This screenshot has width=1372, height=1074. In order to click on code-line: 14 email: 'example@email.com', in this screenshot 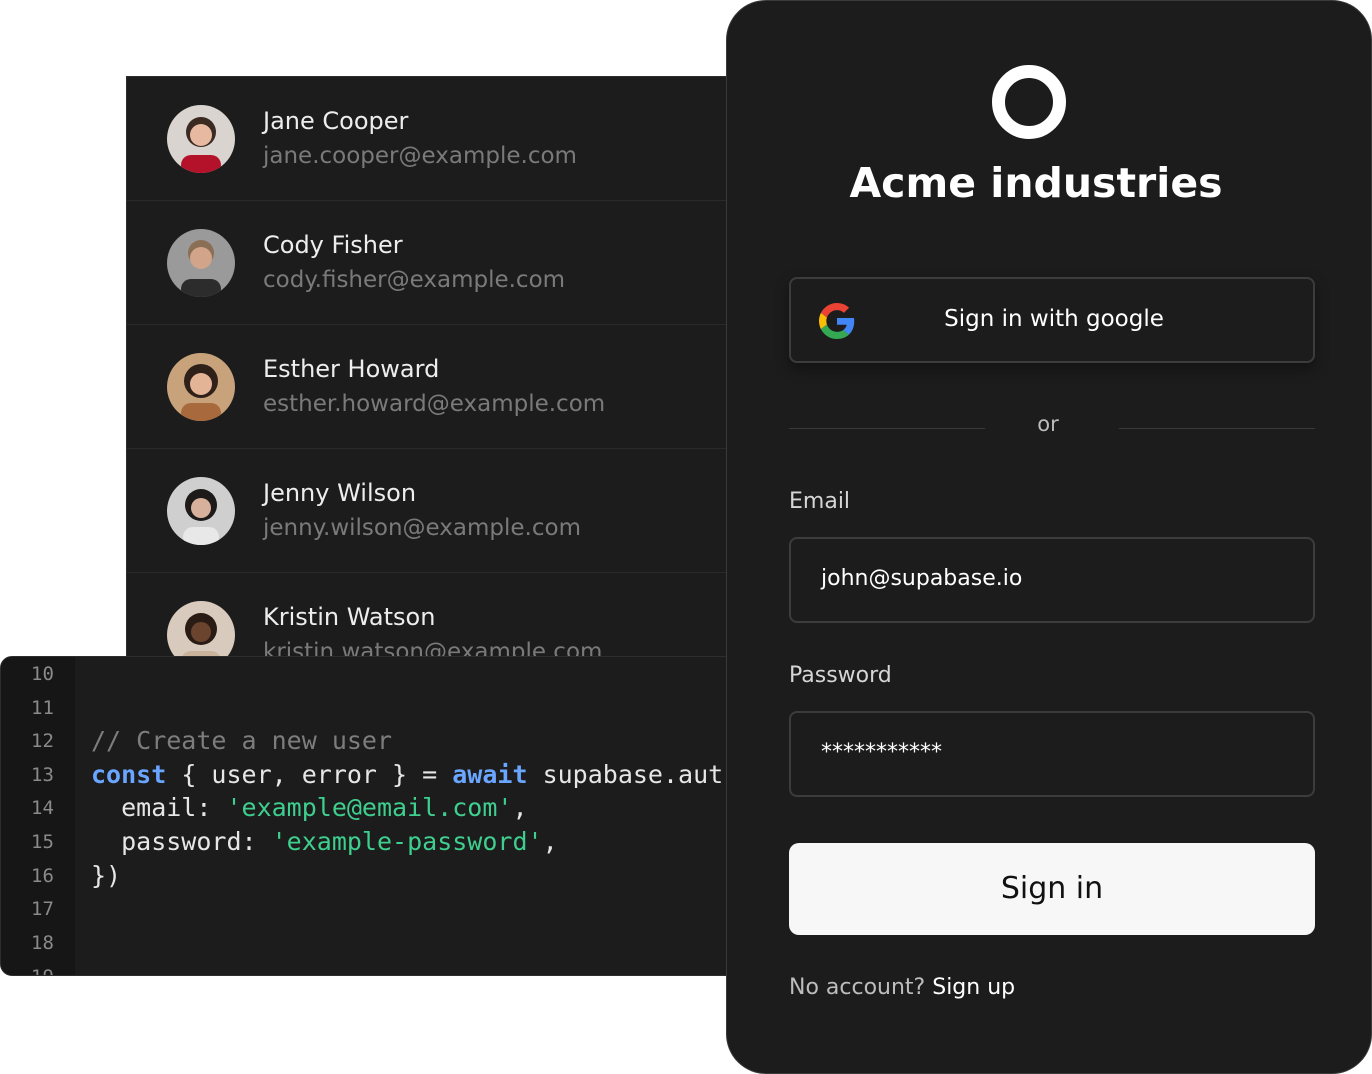, I will do `click(380, 808)`.